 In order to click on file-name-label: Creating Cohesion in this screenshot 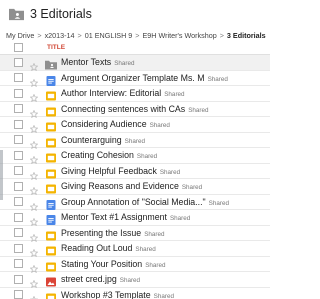, I will do `click(97, 155)`.